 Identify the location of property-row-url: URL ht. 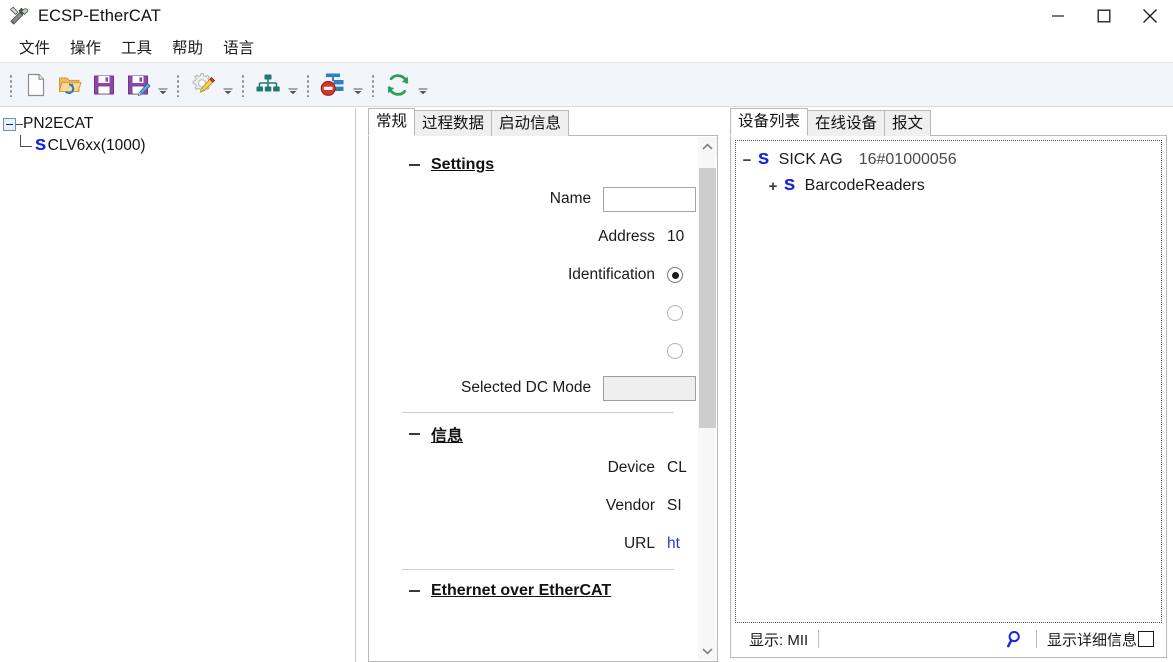
(532, 544).